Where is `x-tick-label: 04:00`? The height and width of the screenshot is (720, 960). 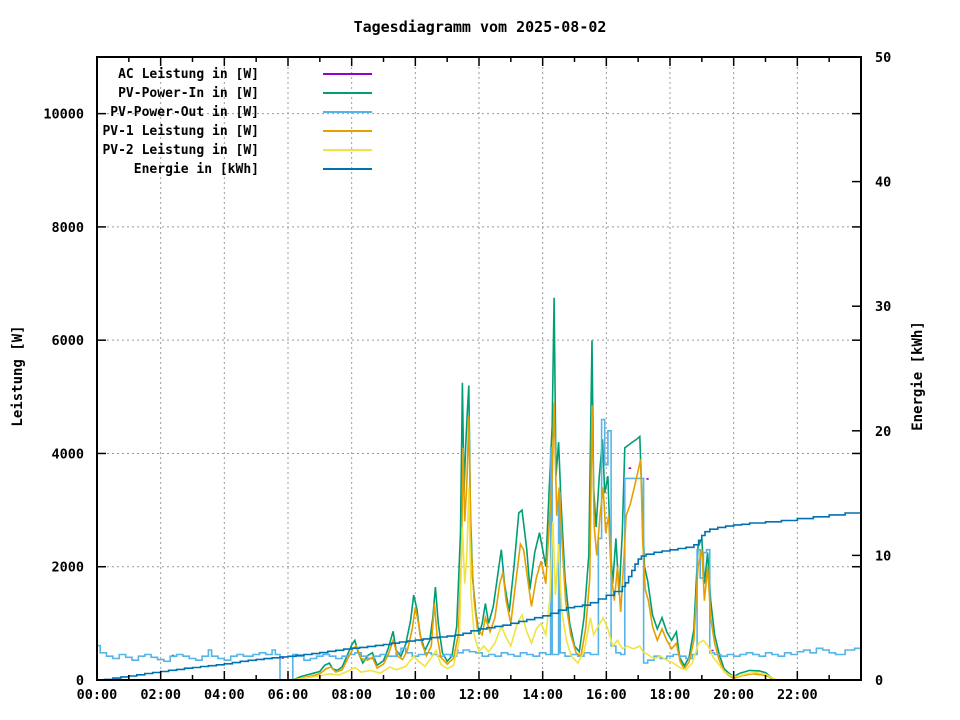
x-tick-label: 04:00 is located at coordinates (224, 695).